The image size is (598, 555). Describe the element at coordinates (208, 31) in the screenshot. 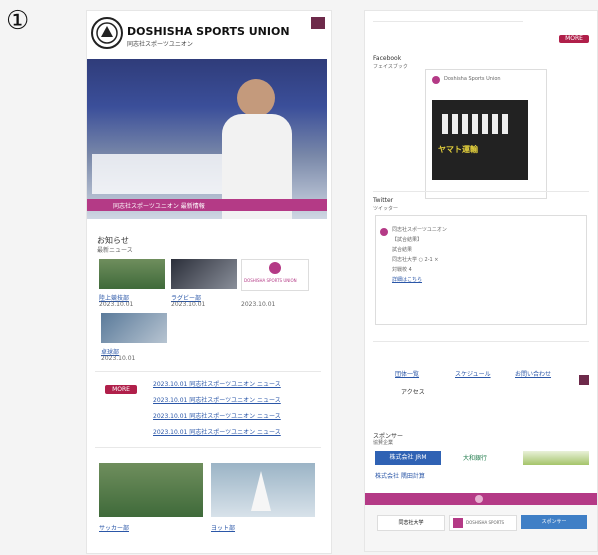

I see `brand-title: DOSHISHA SPORTS UNION` at that location.